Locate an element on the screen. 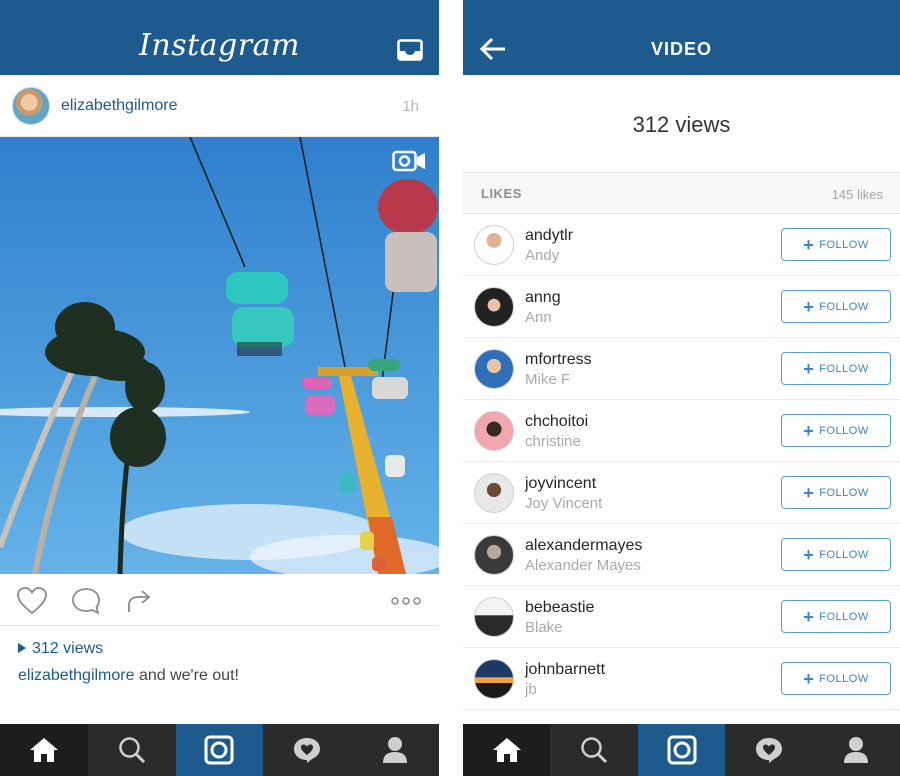 Image resolution: width=900 pixels, height=776 pixels. post-caption: elizabethgilmore and we're out! is located at coordinates (128, 676).